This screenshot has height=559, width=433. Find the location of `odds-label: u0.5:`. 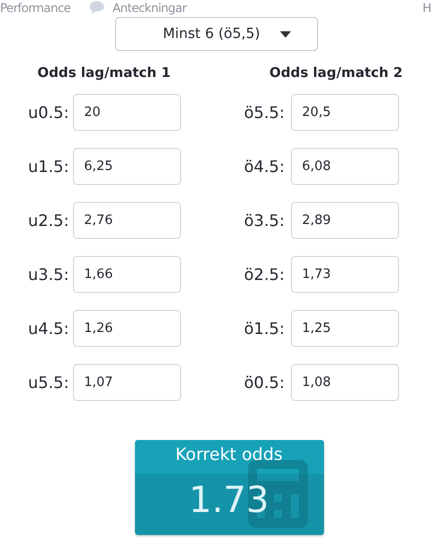

odds-label: u0.5: is located at coordinates (49, 112).